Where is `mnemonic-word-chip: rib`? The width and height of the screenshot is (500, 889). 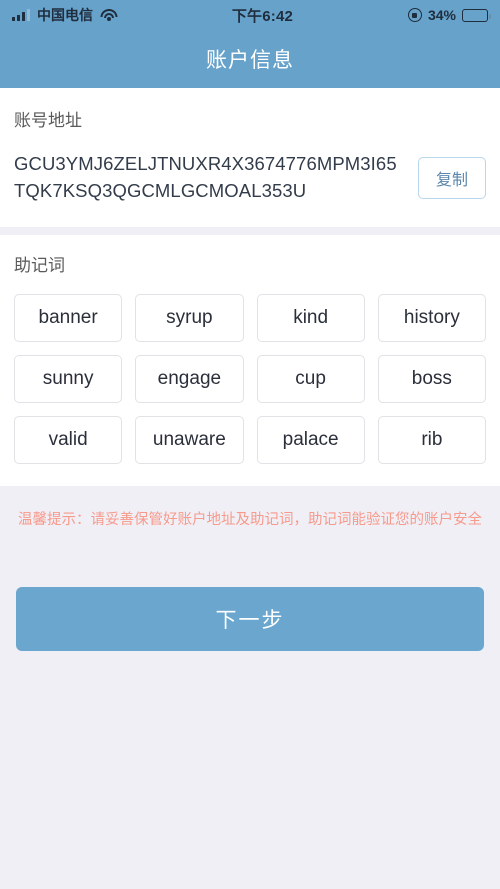 mnemonic-word-chip: rib is located at coordinates (431, 439).